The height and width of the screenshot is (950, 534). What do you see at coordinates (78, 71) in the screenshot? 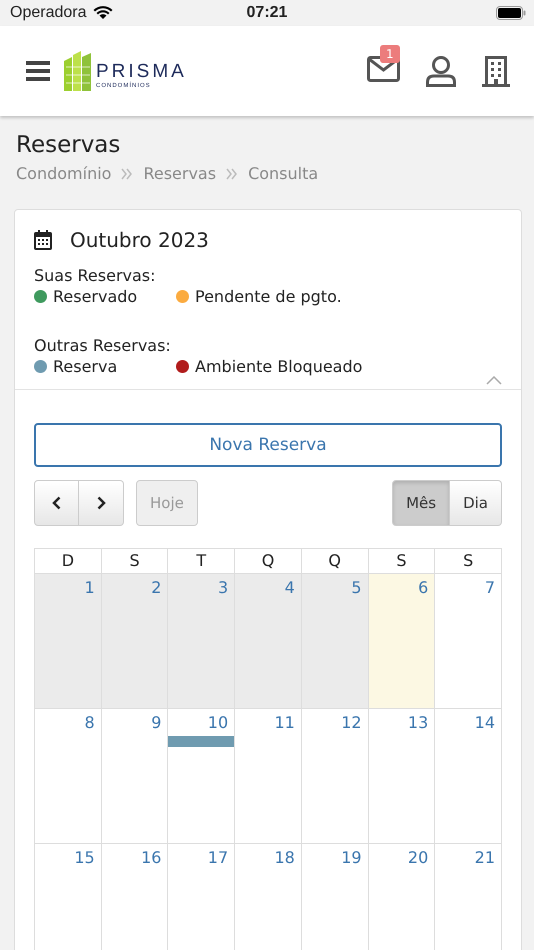
I see `buildings-logo-icon` at bounding box center [78, 71].